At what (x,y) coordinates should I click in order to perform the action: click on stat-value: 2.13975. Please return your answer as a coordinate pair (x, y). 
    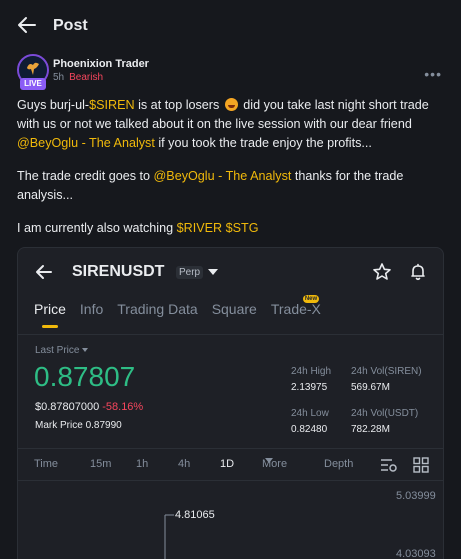
    Looking at the image, I should click on (309, 387).